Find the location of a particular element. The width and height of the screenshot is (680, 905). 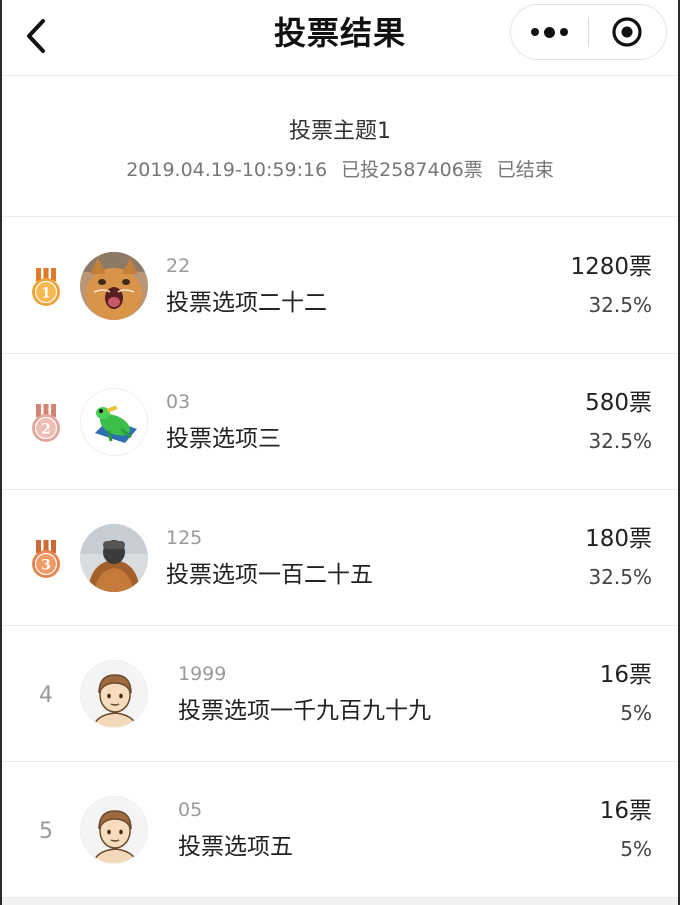

option-code: 125 is located at coordinates (184, 538).